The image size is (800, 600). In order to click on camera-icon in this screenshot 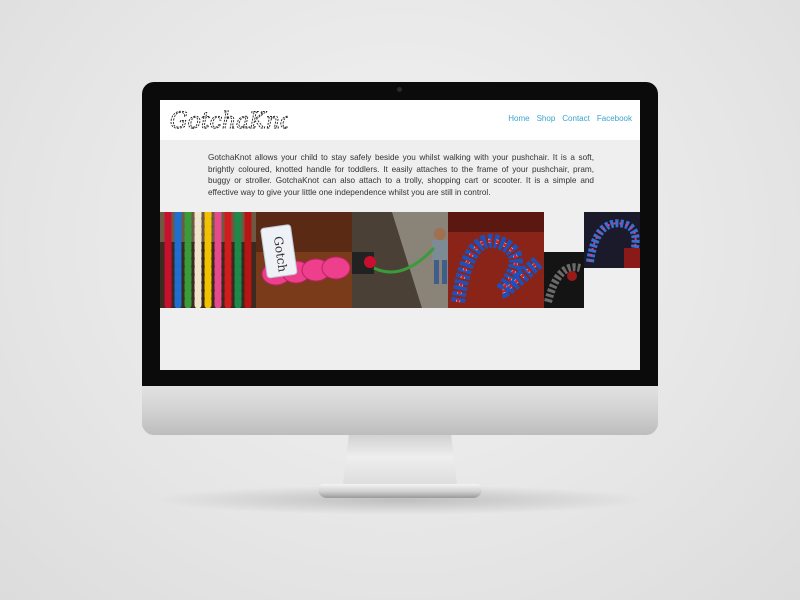, I will do `click(399, 89)`.